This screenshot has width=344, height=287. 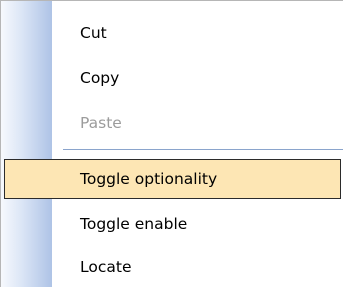 I want to click on menu-item-toggle-enable: Toggle enable, so click(x=172, y=224).